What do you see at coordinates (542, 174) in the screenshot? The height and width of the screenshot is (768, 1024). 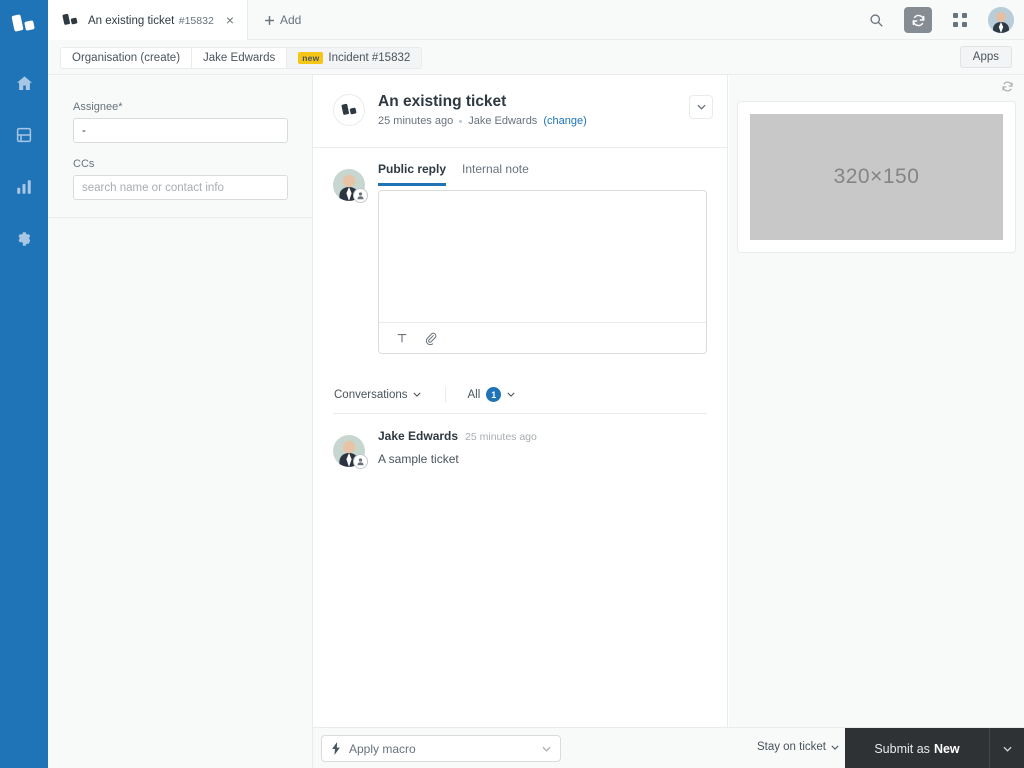 I see `reply-tabs: Public reply Internal note` at bounding box center [542, 174].